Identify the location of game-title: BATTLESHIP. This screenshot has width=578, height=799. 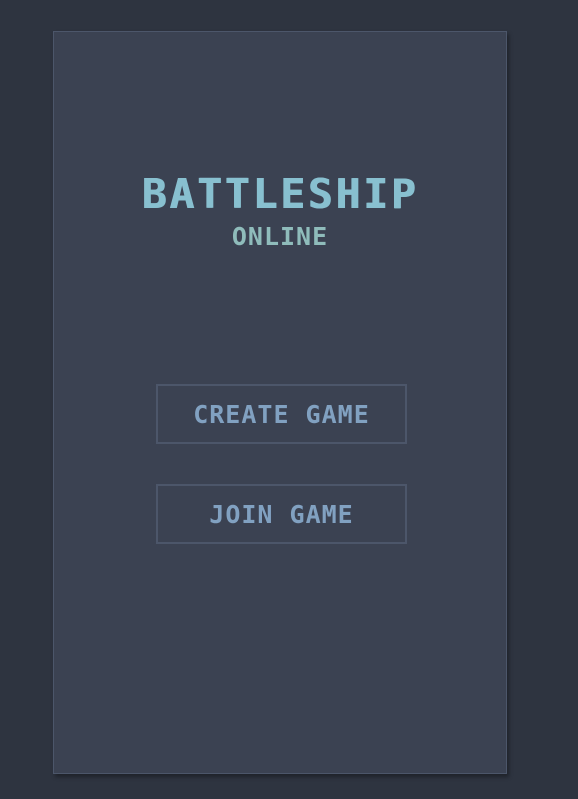
(280, 194).